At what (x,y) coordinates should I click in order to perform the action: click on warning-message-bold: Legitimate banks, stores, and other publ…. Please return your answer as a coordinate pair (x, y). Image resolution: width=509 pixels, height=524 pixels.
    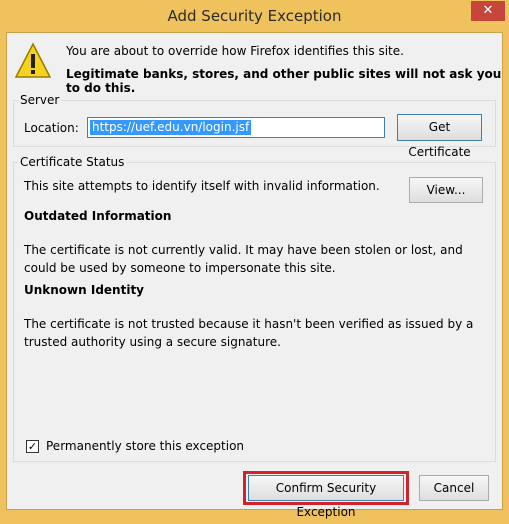
    Looking at the image, I should click on (284, 81).